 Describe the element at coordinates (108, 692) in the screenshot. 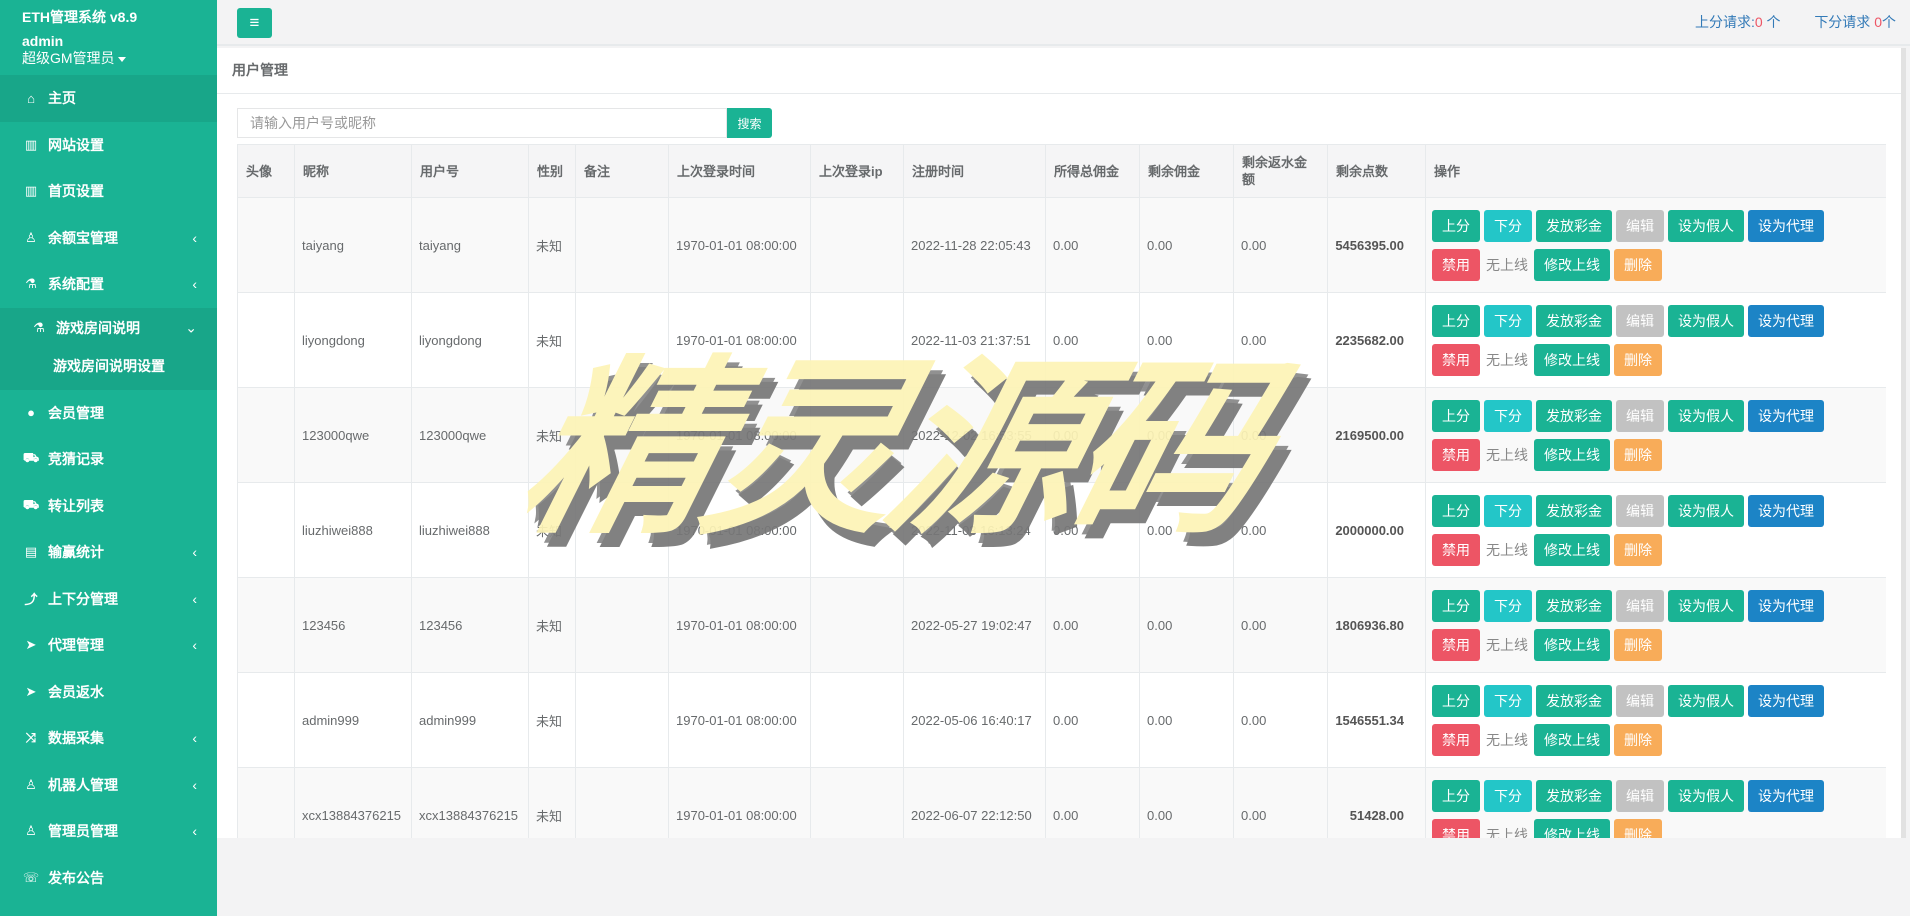

I see `sidebar-item-13: ➤ 会员返水` at that location.